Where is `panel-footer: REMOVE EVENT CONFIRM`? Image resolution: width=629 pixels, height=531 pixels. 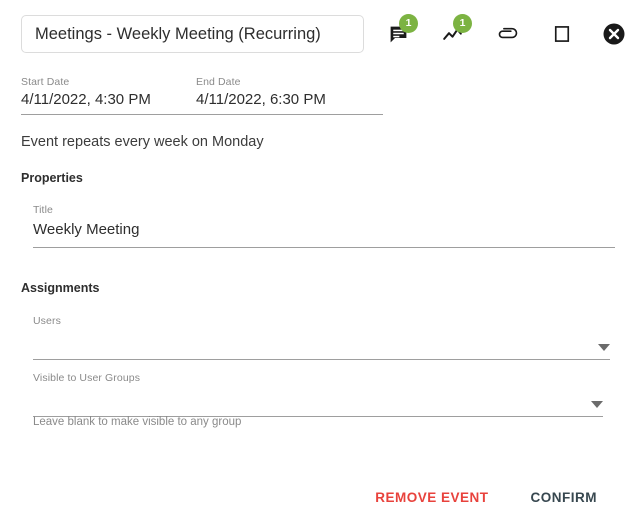
panel-footer: REMOVE EVENT CONFIRM is located at coordinates (314, 497).